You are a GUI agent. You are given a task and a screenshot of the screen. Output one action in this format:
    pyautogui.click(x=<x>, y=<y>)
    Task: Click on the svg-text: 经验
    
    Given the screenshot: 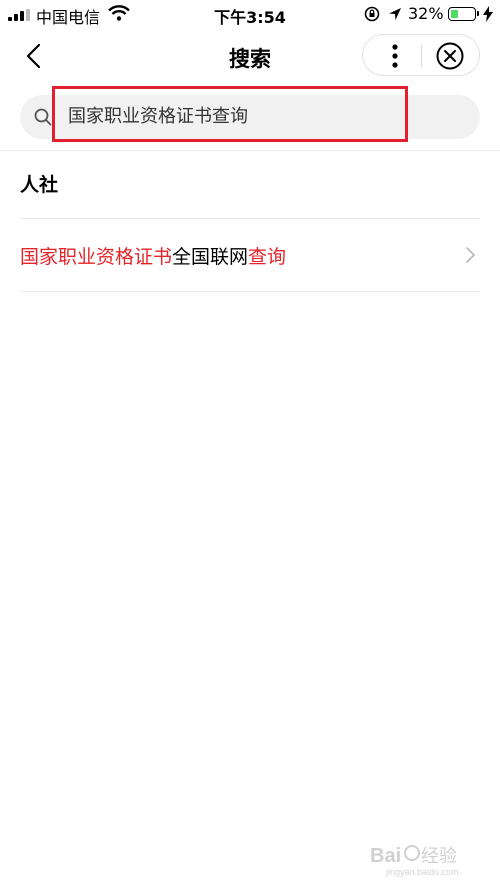 What is the action you would take?
    pyautogui.click(x=439, y=856)
    